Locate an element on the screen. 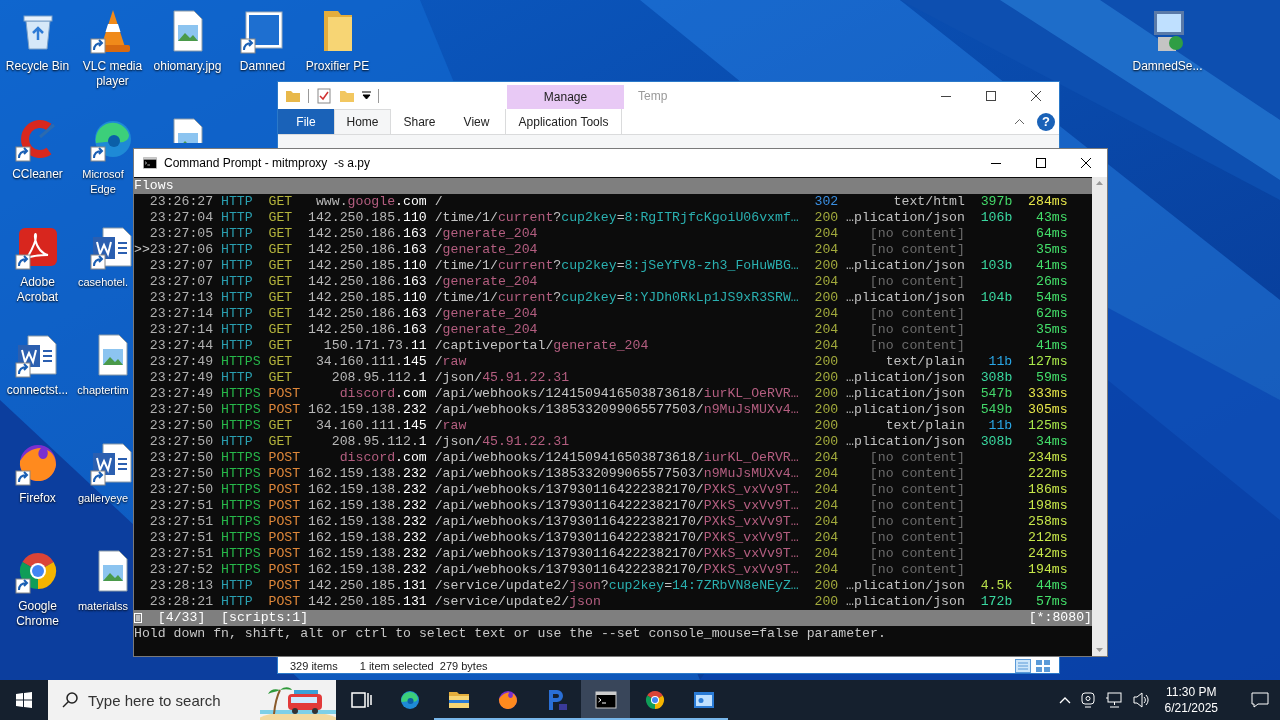 The height and width of the screenshot is (720, 1280). network-icon is located at coordinates (1113, 700).